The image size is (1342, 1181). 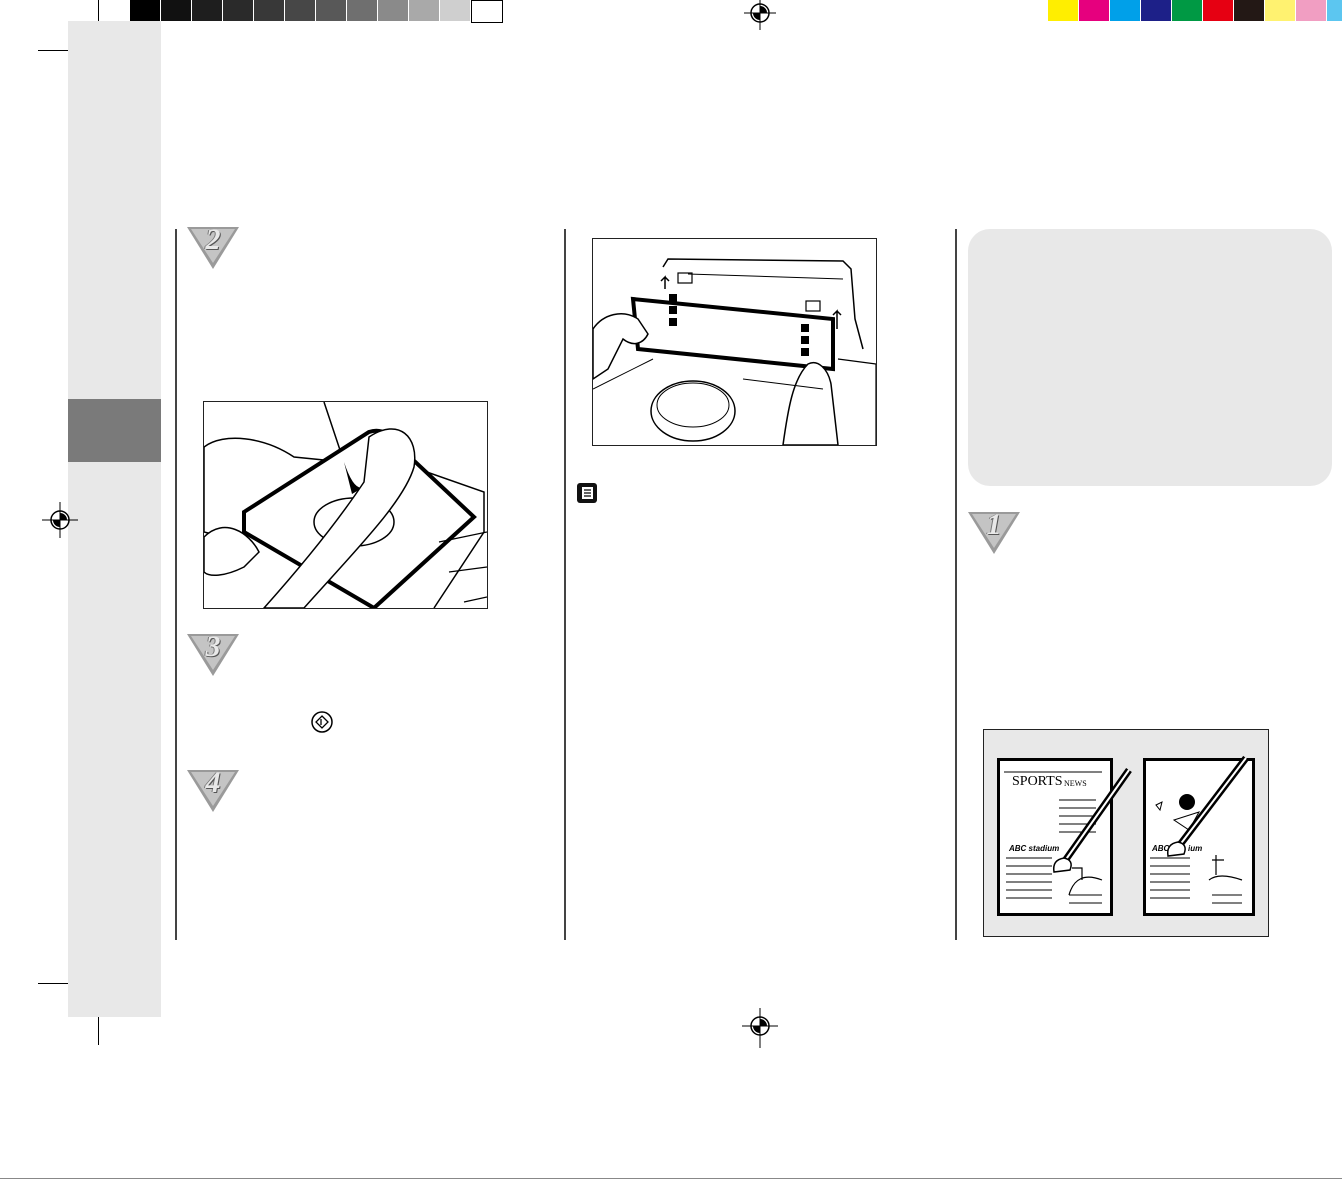 I want to click on step-1-marker: 1, so click(x=994, y=532).